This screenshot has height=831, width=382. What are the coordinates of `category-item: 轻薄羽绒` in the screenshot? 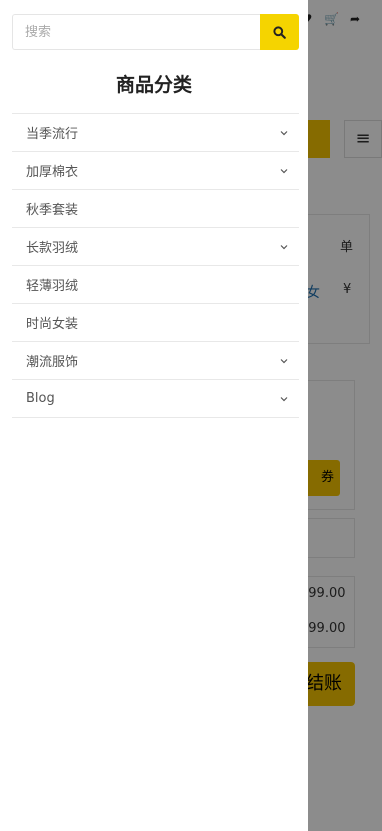 It's located at (155, 285).